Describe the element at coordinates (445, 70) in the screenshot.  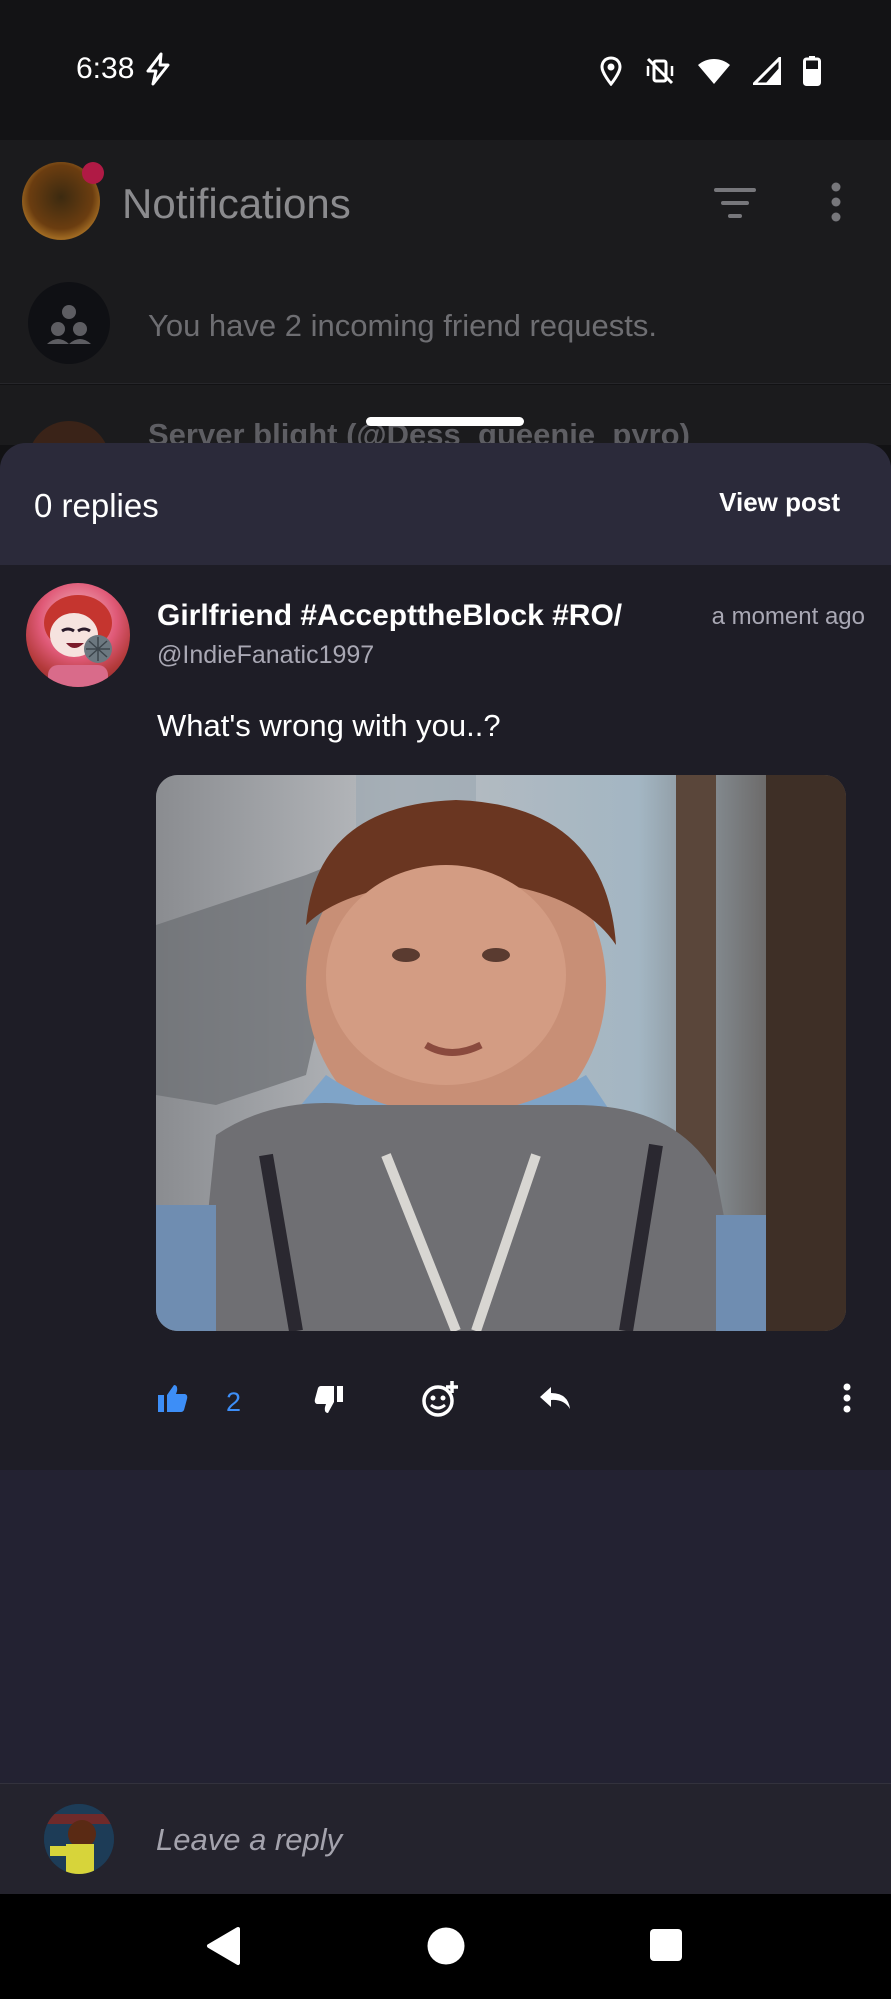
I see `status-bar: 6:38` at that location.